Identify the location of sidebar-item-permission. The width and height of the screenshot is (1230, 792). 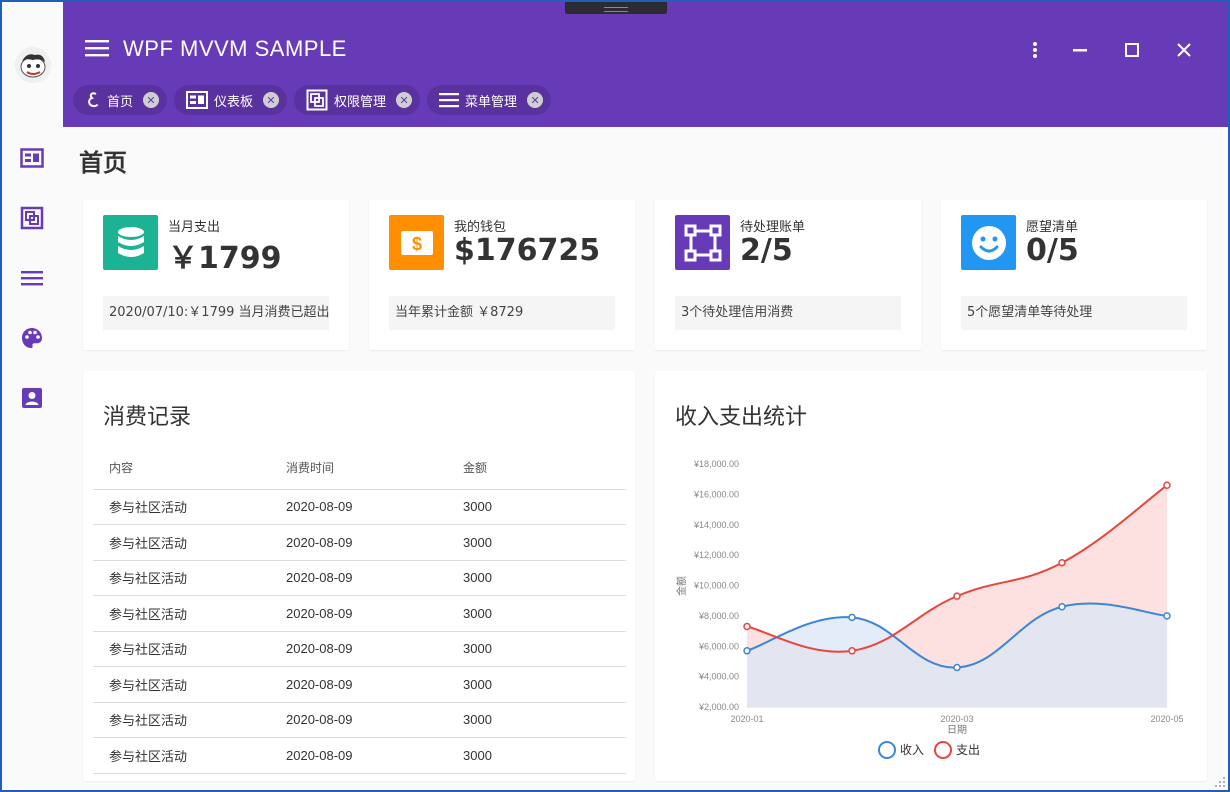
(32, 218).